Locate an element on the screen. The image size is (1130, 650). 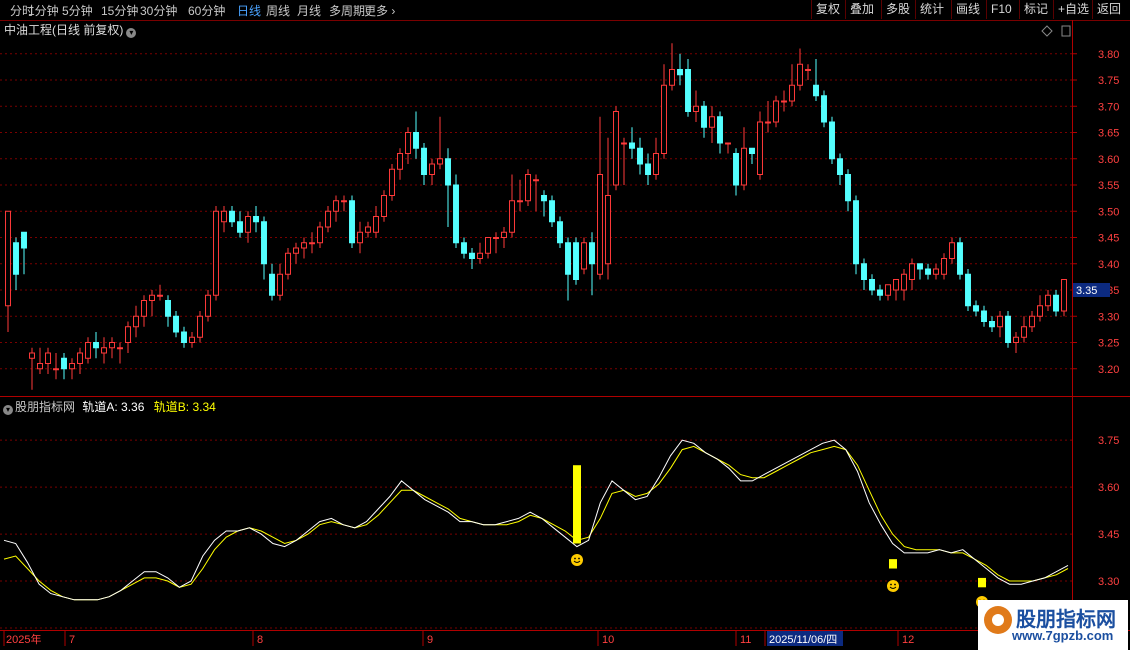
date-label-4: 10 is located at coordinates (608, 640).